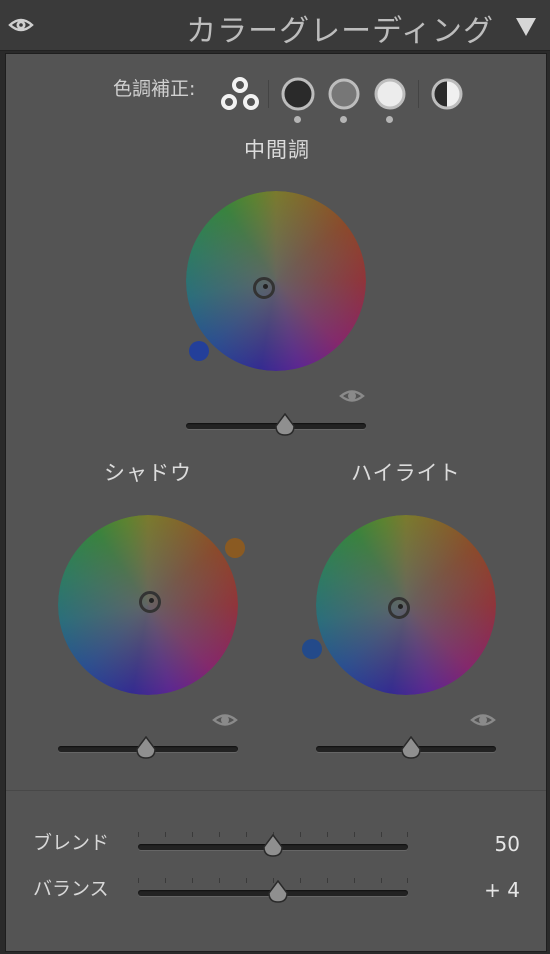 The width and height of the screenshot is (550, 954). Describe the element at coordinates (483, 720) in the screenshot. I see `highlights-eye-icon` at that location.